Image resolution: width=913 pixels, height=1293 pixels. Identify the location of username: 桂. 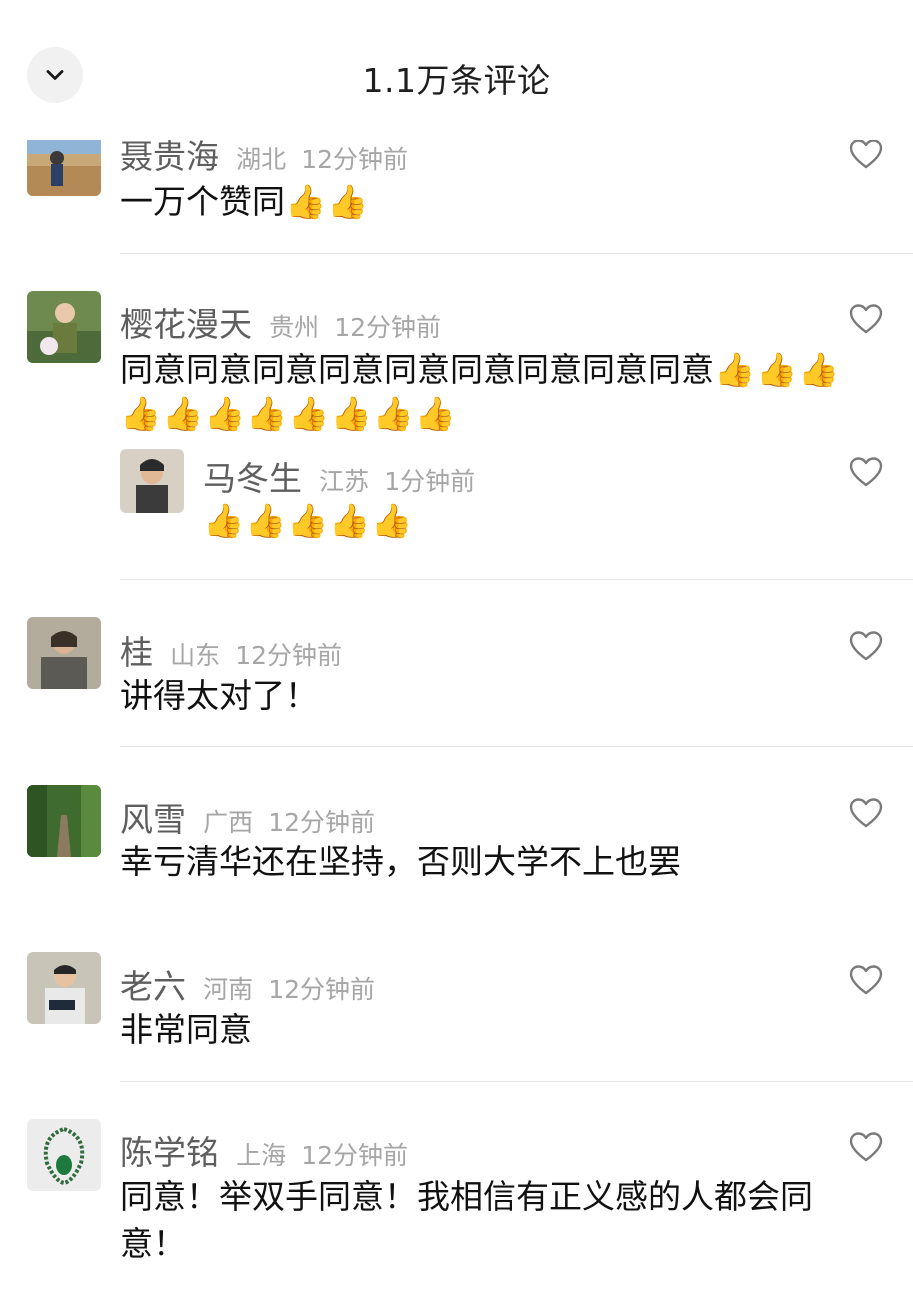
(136, 652).